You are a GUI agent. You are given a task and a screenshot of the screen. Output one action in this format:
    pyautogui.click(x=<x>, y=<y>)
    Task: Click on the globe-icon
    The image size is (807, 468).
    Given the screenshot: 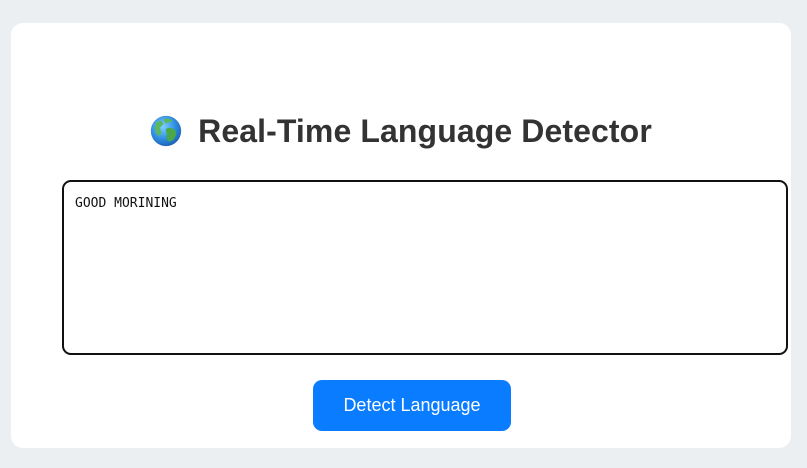 What is the action you would take?
    pyautogui.click(x=166, y=131)
    